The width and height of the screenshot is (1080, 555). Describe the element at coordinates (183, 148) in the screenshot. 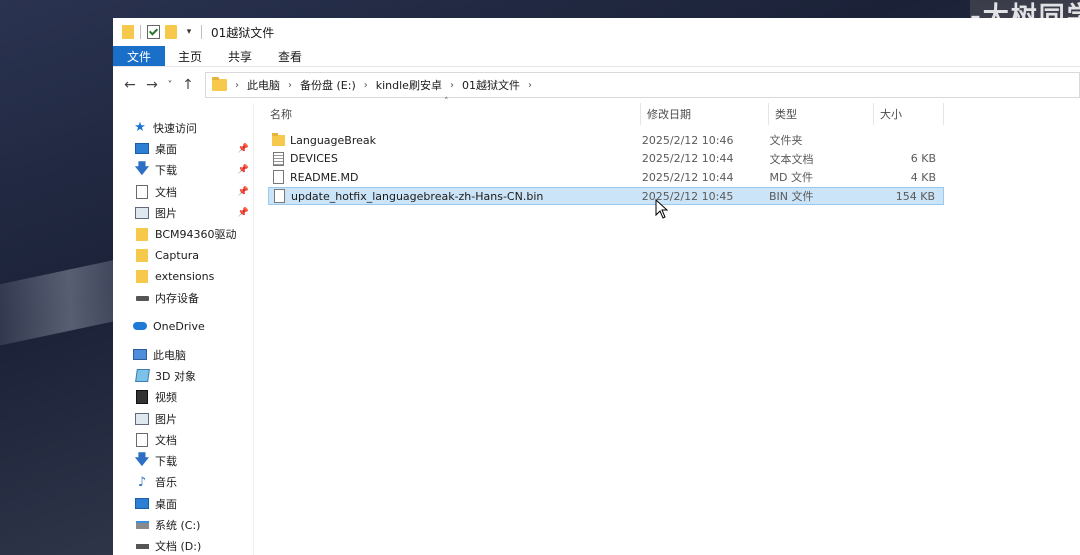

I see `nav-item-desktop: 桌面 📌` at that location.